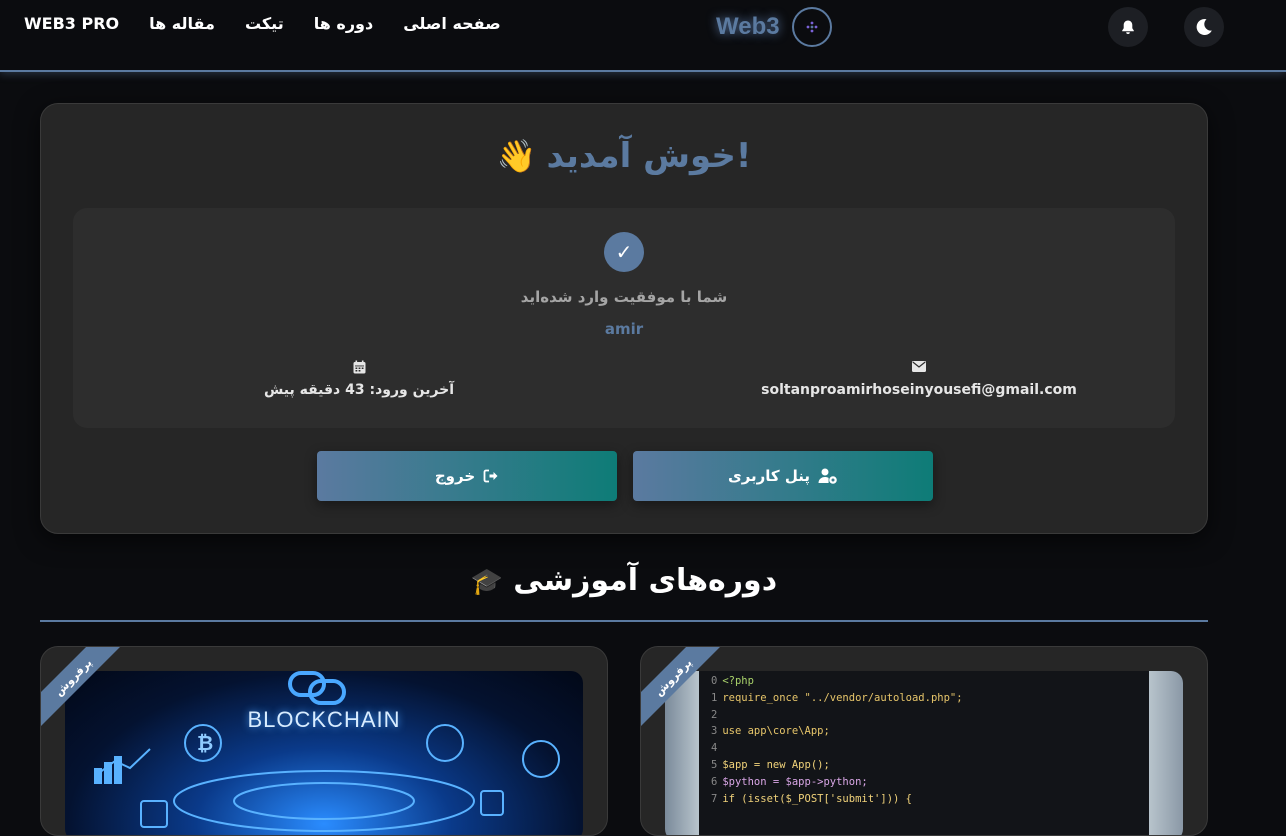  Describe the element at coordinates (649, 156) in the screenshot. I see `welcome-title: خوش آمدید!` at that location.